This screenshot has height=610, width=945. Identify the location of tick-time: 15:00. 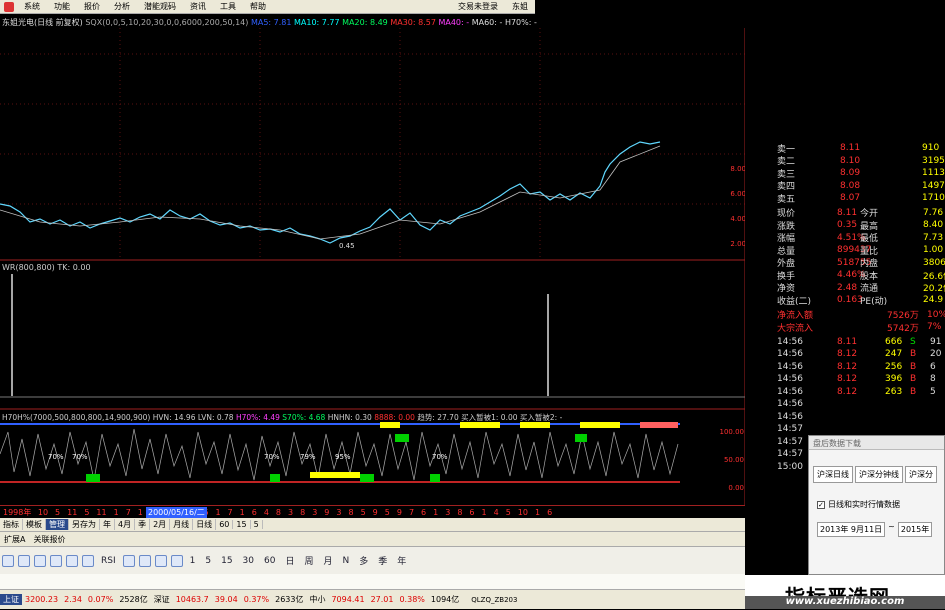
(790, 466).